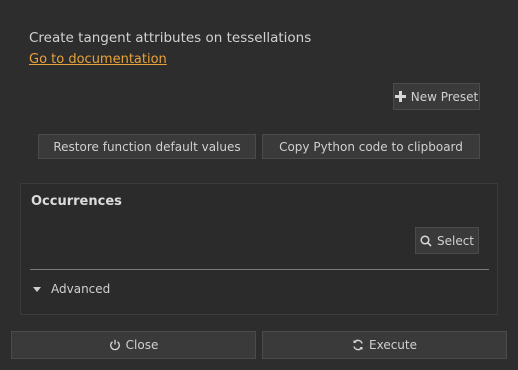 Image resolution: width=518 pixels, height=370 pixels. Describe the element at coordinates (393, 345) in the screenshot. I see `execute-label: Execute` at that location.